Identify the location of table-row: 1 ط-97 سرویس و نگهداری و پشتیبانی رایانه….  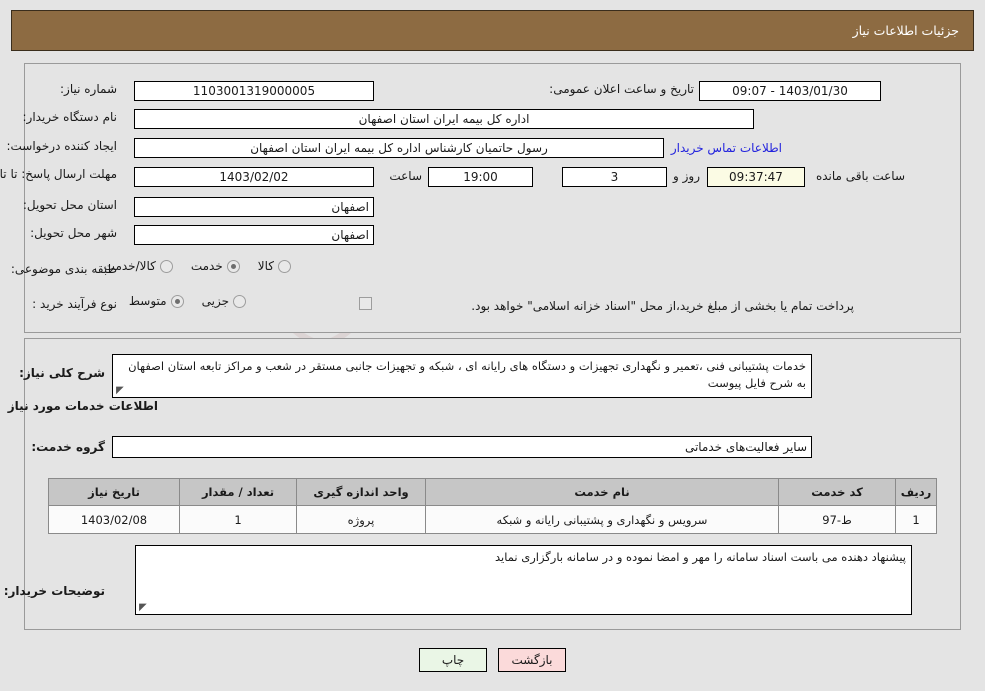
(492, 519).